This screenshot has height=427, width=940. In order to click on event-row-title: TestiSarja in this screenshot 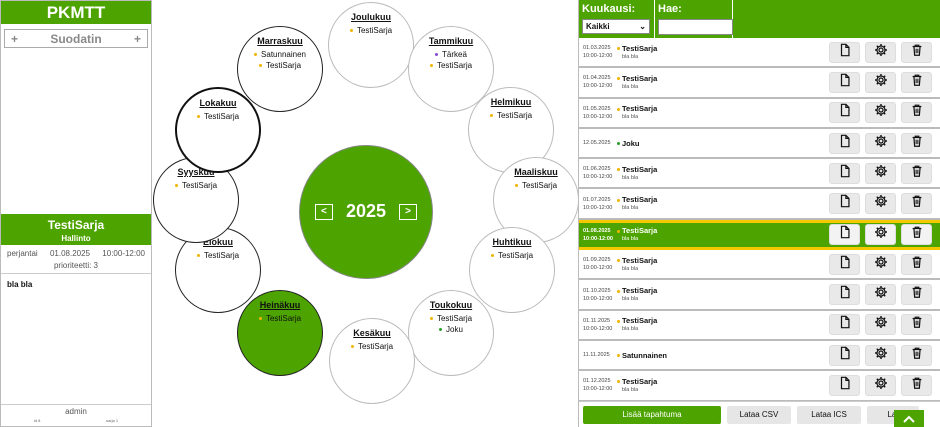, I will do `click(723, 230)`.